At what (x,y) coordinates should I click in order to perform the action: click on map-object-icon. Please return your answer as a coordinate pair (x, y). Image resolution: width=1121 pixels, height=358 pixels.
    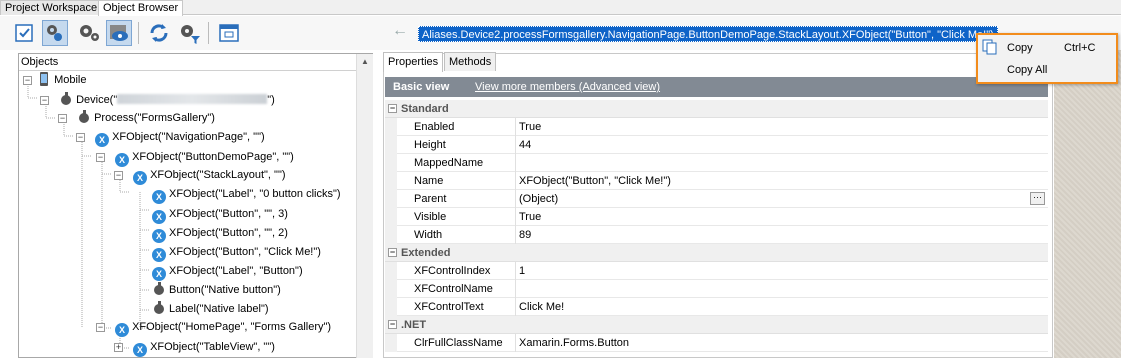
    Looking at the image, I should click on (55, 33).